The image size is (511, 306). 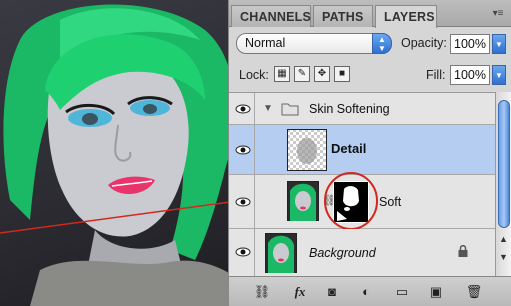 I want to click on fill-label: Fill:, so click(x=436, y=75).